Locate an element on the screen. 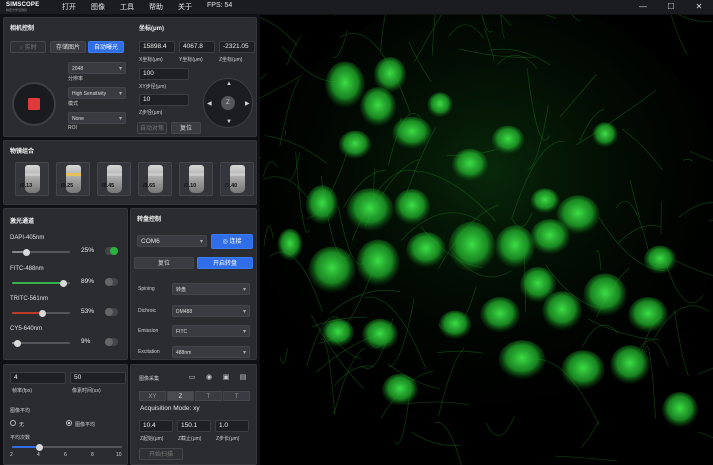 The width and height of the screenshot is (713, 465). mode-seg-xy: XY is located at coordinates (152, 396).